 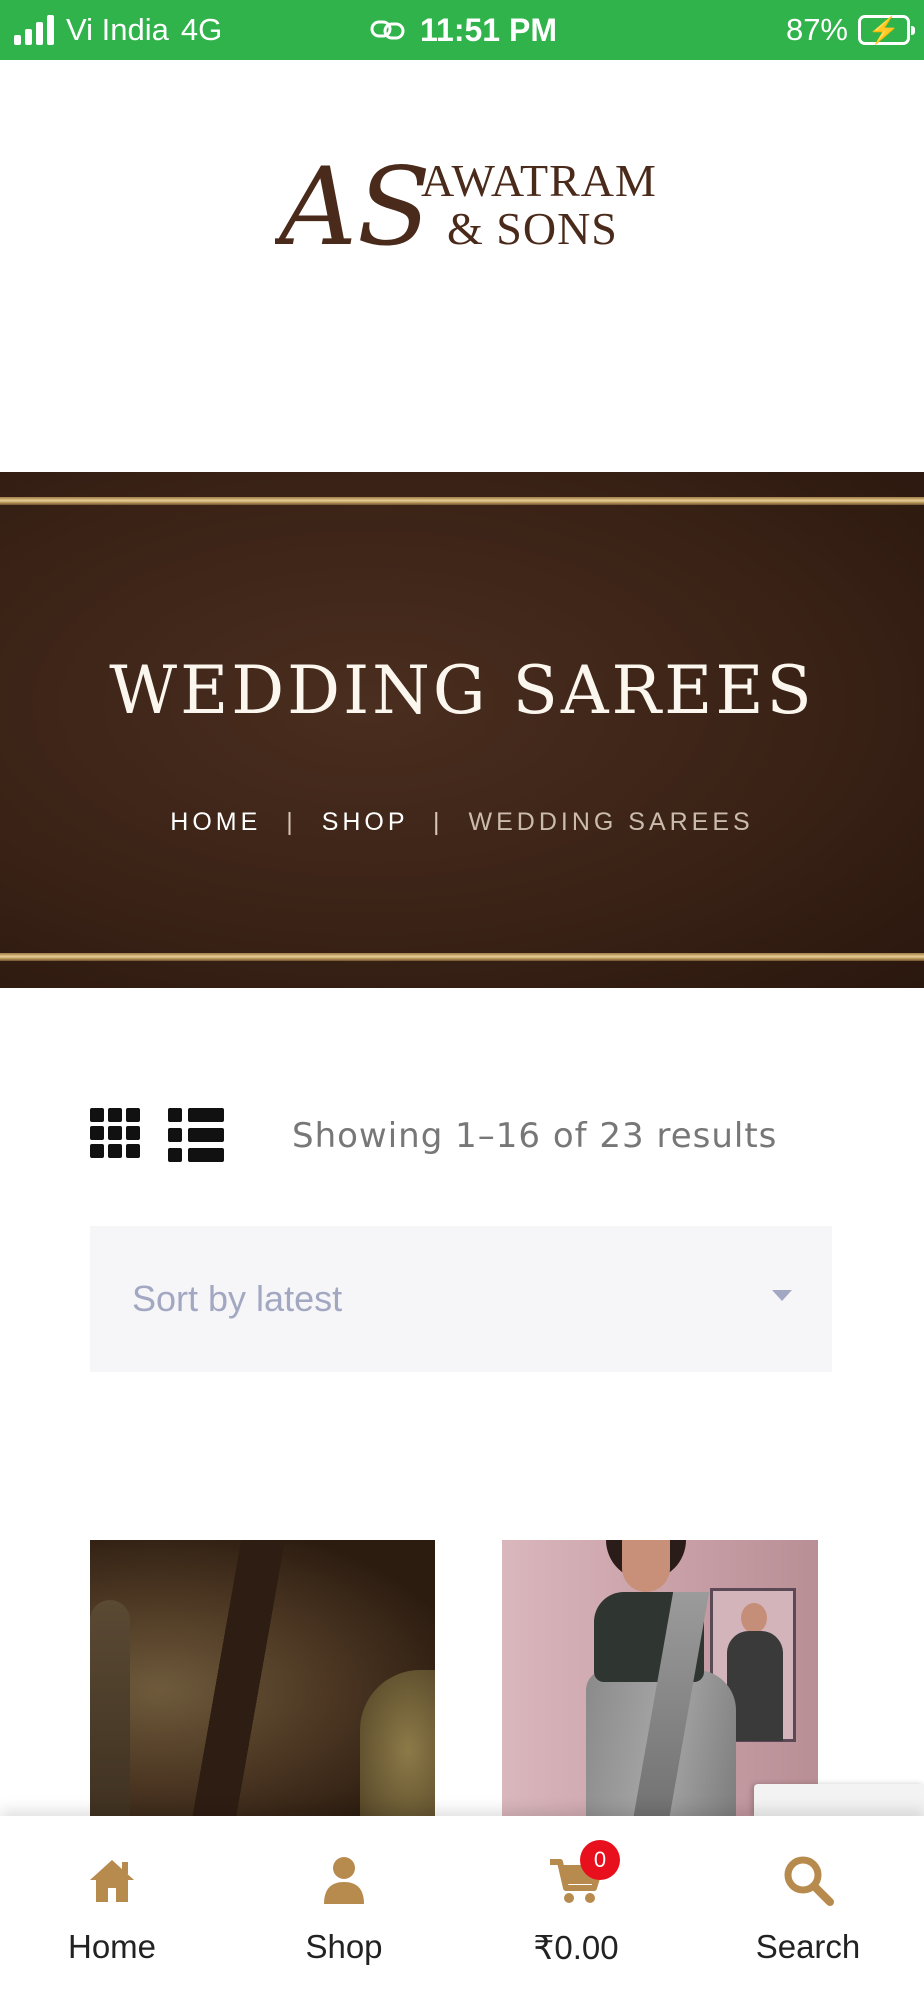 What do you see at coordinates (112, 1946) in the screenshot?
I see `nav-home-label: Home` at bounding box center [112, 1946].